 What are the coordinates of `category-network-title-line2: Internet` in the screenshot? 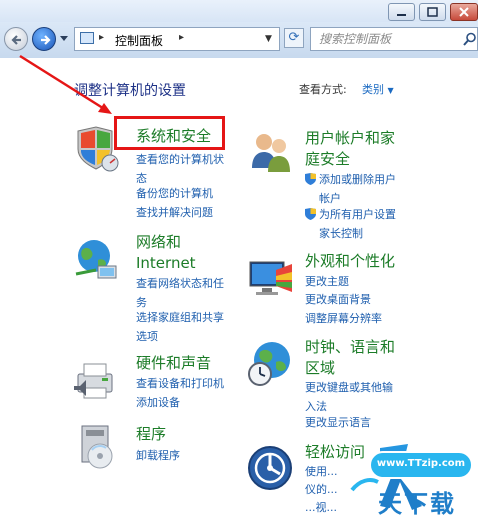 It's located at (166, 263).